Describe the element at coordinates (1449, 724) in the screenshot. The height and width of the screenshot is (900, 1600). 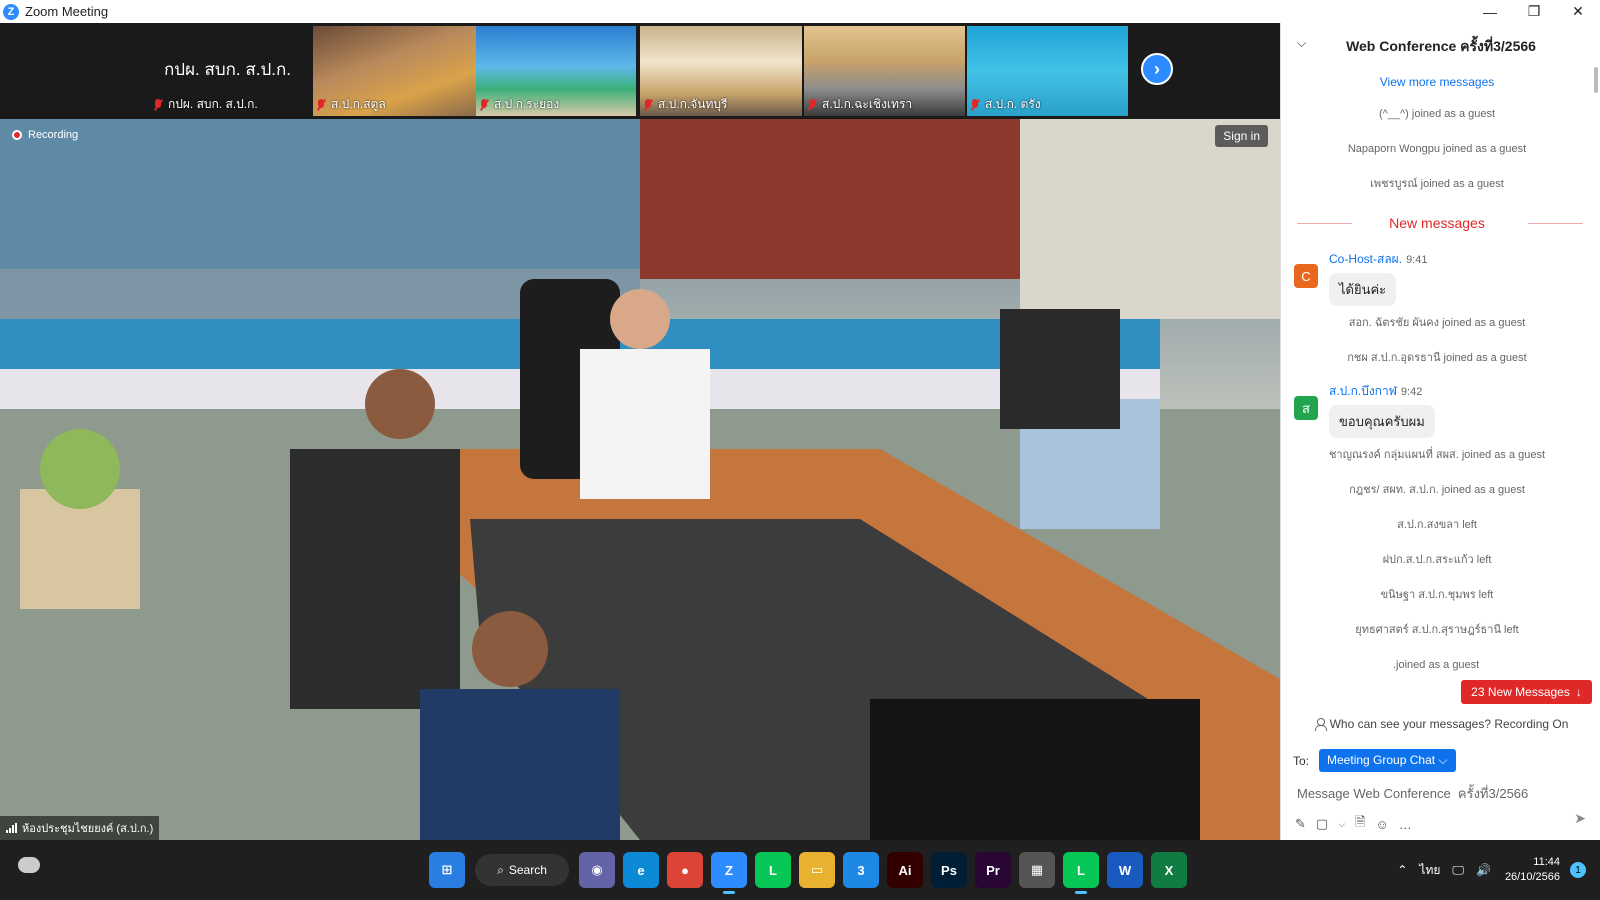
I see `who-can-see-label: Who can see your messages? Recording On` at that location.